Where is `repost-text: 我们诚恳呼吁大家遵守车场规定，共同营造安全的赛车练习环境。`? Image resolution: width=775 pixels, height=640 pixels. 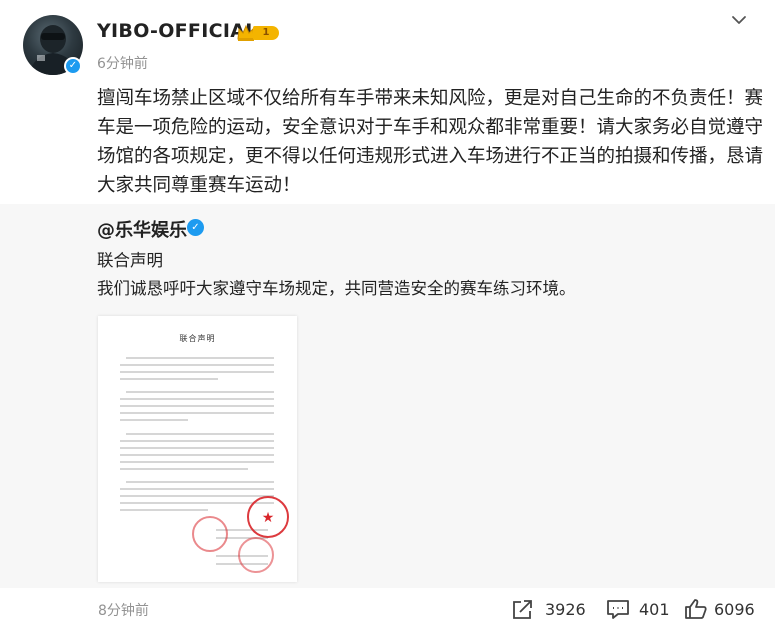
repost-text: 我们诚恳呼吁大家遵守车场规定，共同营造安全的赛车练习环境。 is located at coordinates (336, 288).